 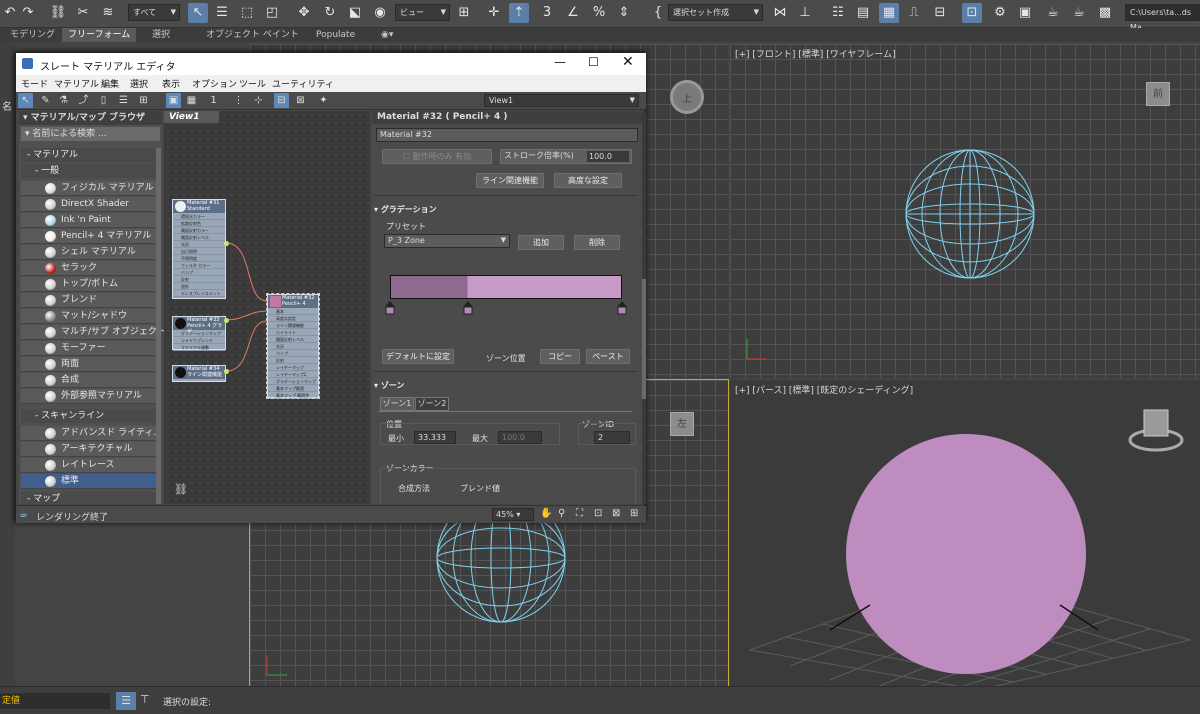 What do you see at coordinates (293, 311) in the screenshot?
I see `node-slot: 基本` at bounding box center [293, 311].